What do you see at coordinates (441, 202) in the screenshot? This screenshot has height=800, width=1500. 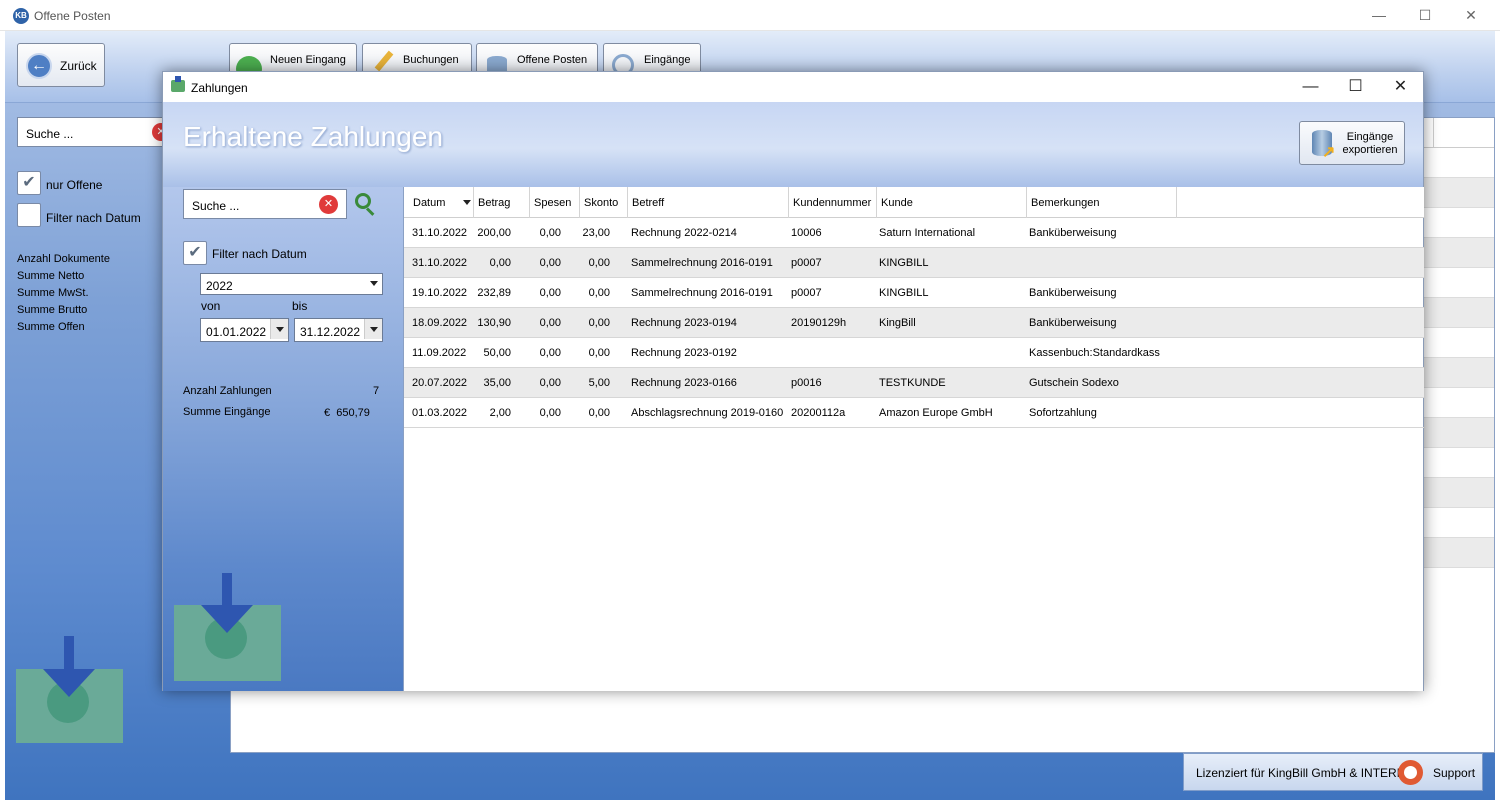 I see `col-datum: Datum` at bounding box center [441, 202].